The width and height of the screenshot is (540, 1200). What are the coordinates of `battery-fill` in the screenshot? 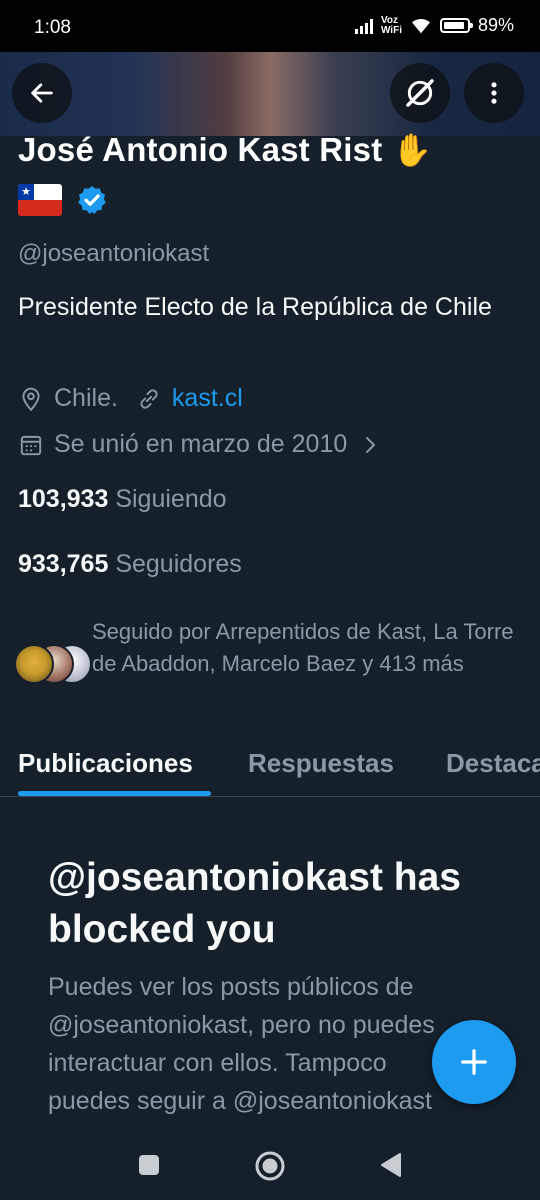 It's located at (453, 25).